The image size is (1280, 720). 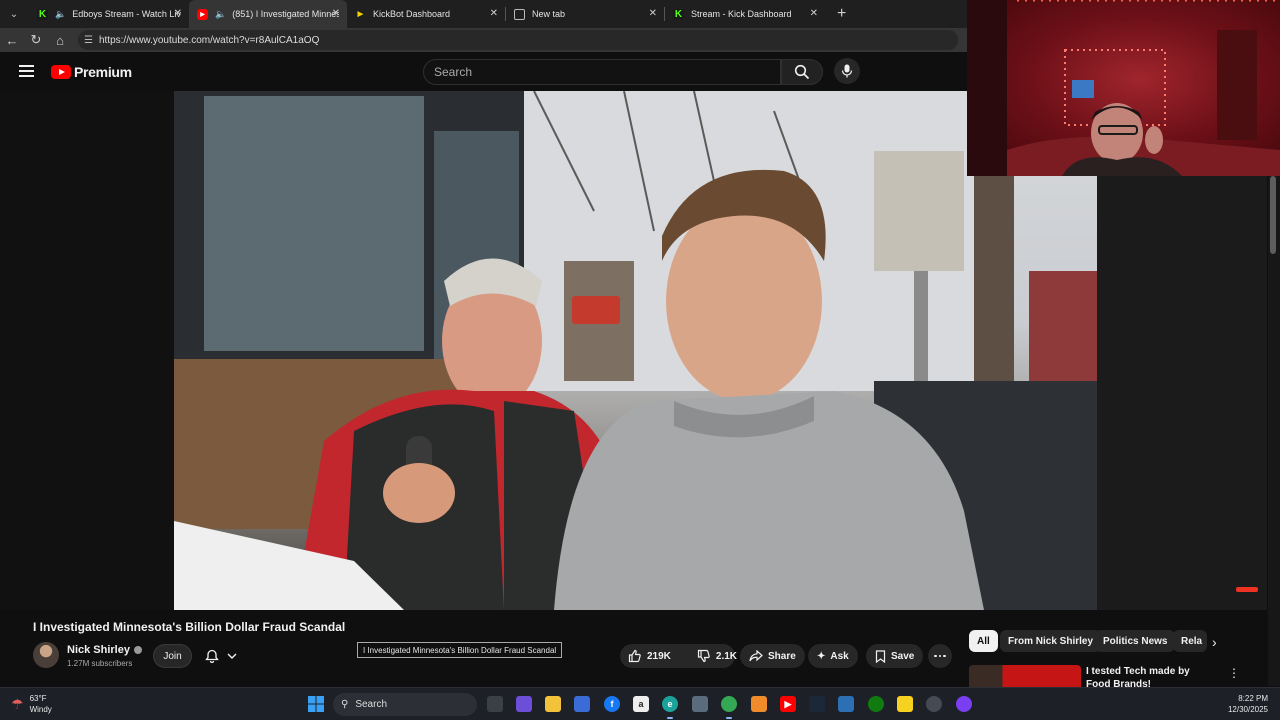 What do you see at coordinates (700, 704) in the screenshot?
I see `calculator-icon` at bounding box center [700, 704].